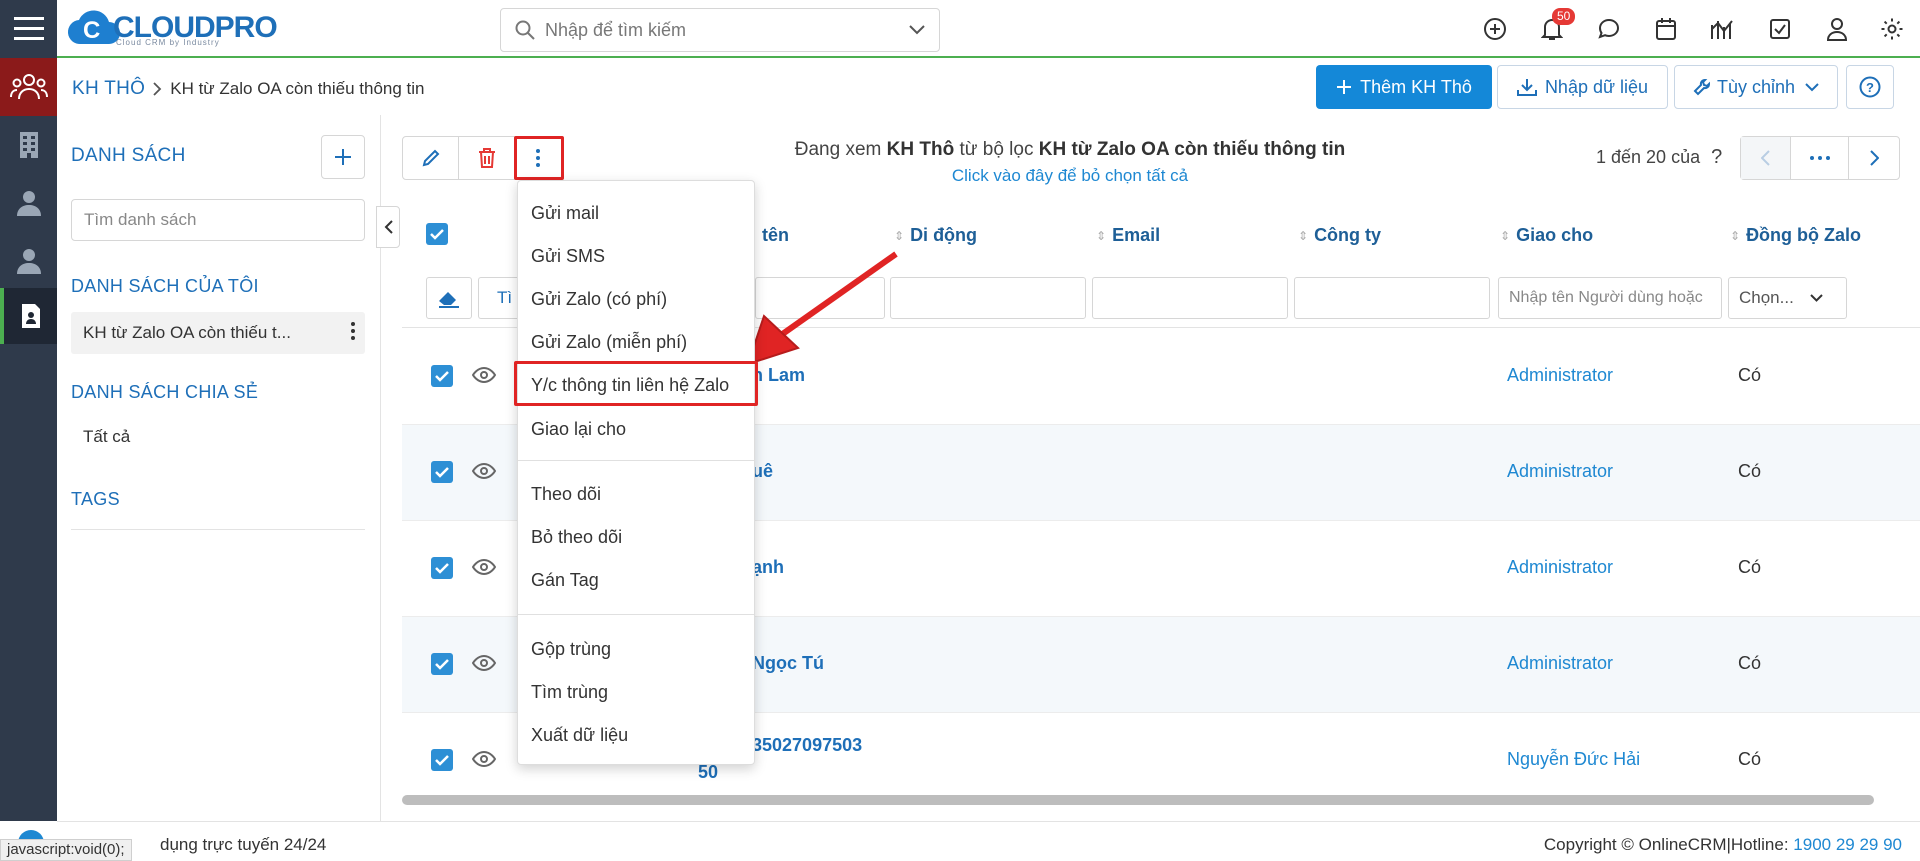 The width and height of the screenshot is (1920, 861). Describe the element at coordinates (579, 735) in the screenshot. I see `menu-export-data: Xuất dữ liệu` at that location.